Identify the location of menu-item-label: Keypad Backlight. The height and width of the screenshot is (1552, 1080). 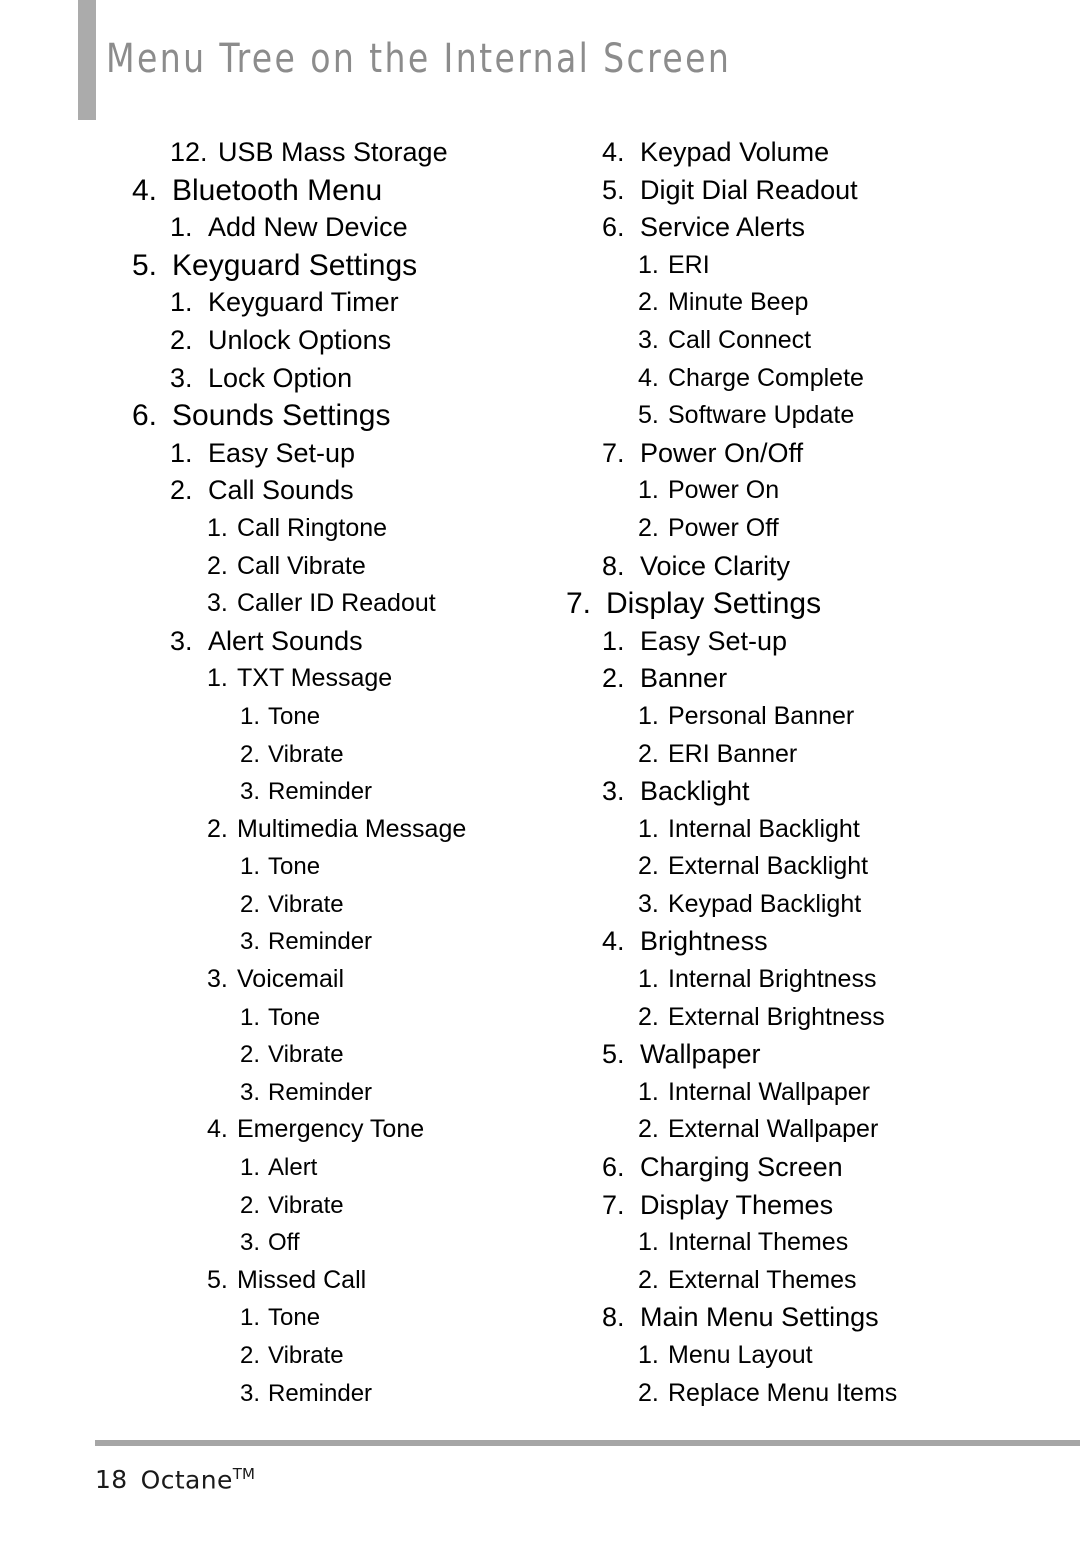
(765, 903).